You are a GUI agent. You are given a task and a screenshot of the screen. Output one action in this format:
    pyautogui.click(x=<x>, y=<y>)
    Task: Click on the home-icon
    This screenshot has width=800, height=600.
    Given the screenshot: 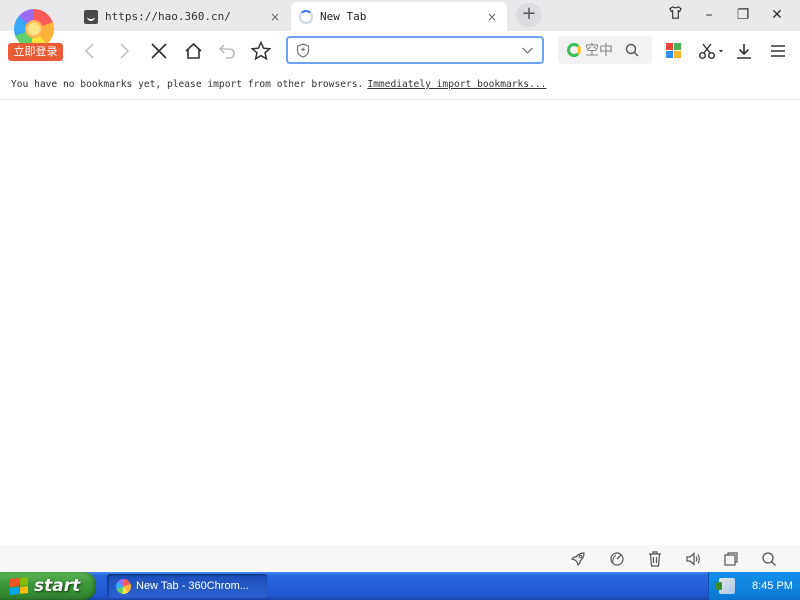 What is the action you would take?
    pyautogui.click(x=193, y=50)
    